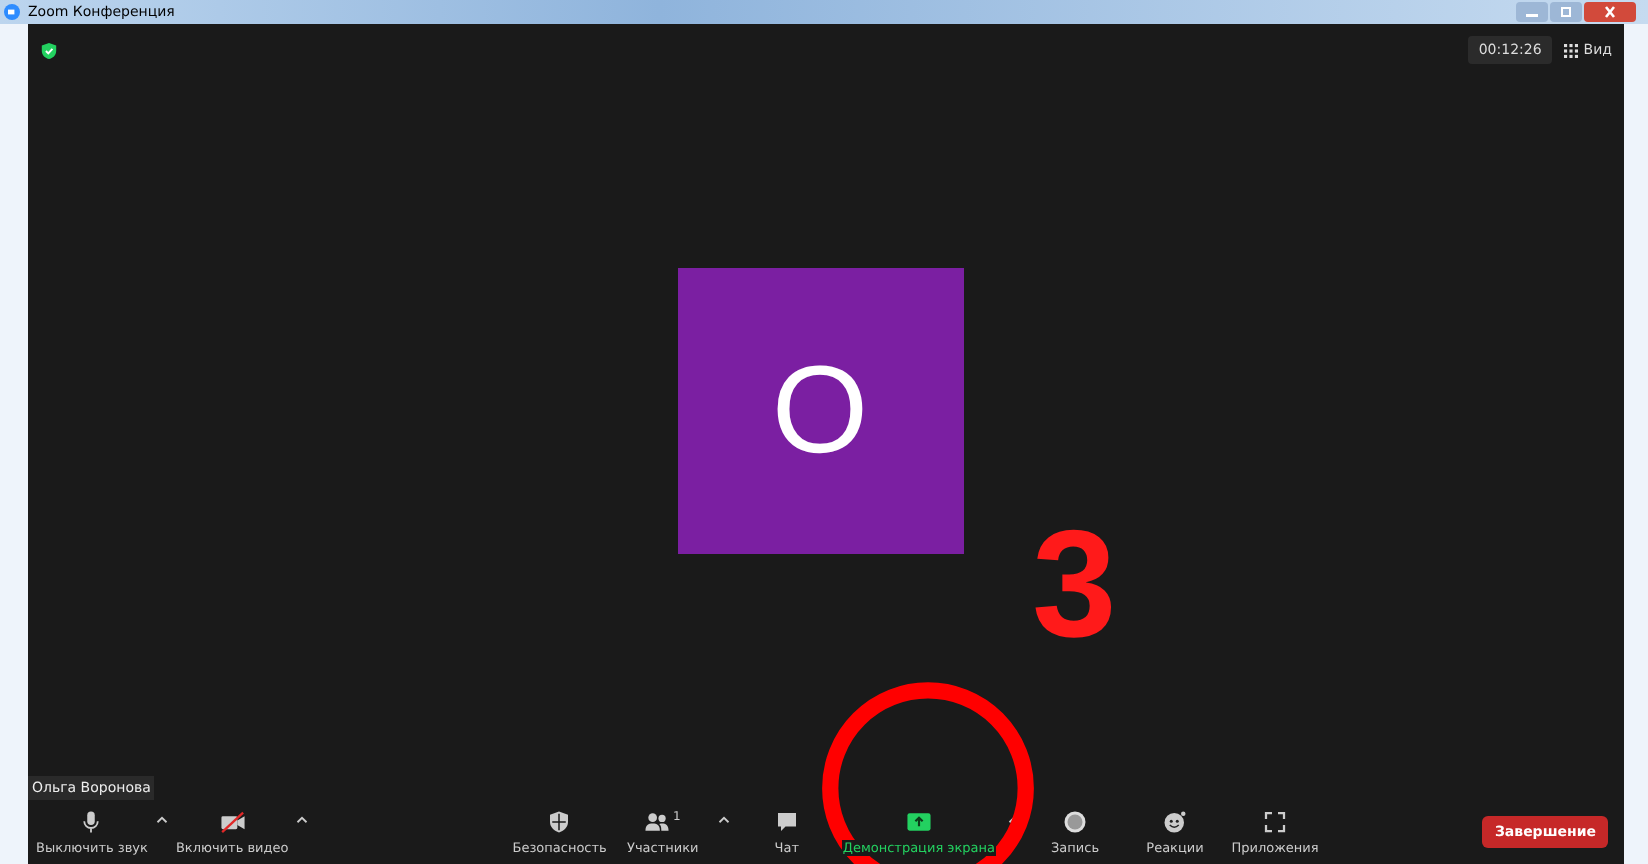 This screenshot has width=1648, height=864. What do you see at coordinates (1175, 821) in the screenshot?
I see `smiley-icon` at bounding box center [1175, 821].